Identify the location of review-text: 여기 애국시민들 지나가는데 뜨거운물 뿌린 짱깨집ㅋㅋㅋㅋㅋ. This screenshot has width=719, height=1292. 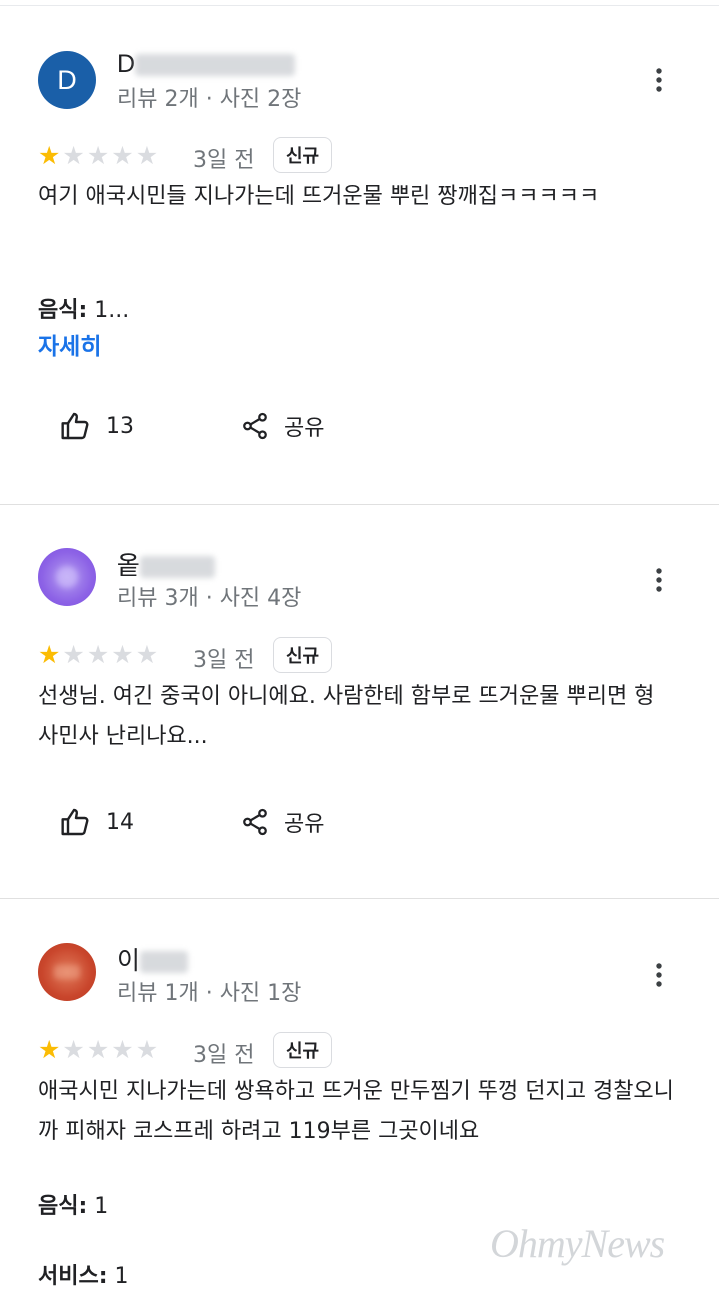
(319, 196).